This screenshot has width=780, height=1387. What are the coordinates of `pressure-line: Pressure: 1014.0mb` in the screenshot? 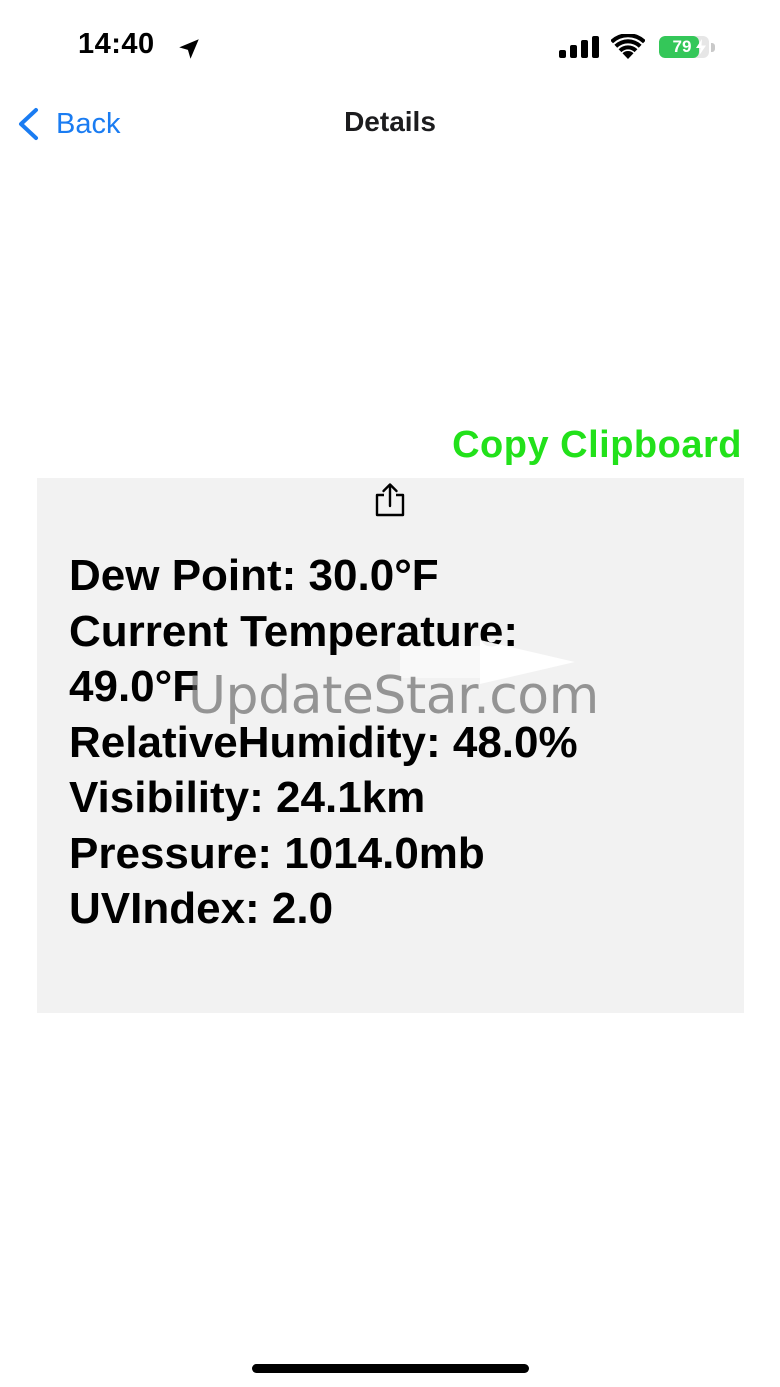 It's located at (277, 853).